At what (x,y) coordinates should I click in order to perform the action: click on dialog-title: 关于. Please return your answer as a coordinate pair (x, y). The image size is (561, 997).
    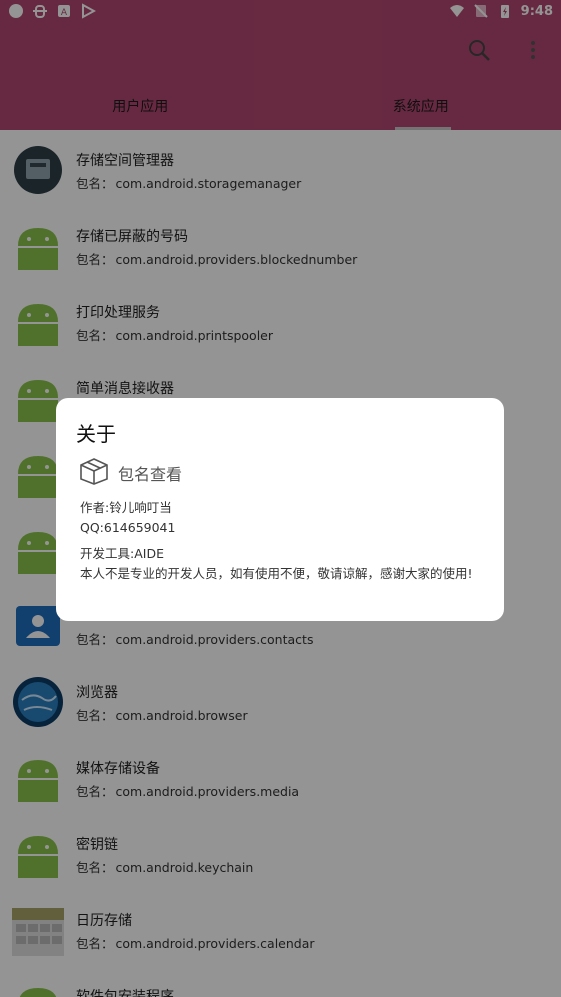
    Looking at the image, I should click on (96, 434).